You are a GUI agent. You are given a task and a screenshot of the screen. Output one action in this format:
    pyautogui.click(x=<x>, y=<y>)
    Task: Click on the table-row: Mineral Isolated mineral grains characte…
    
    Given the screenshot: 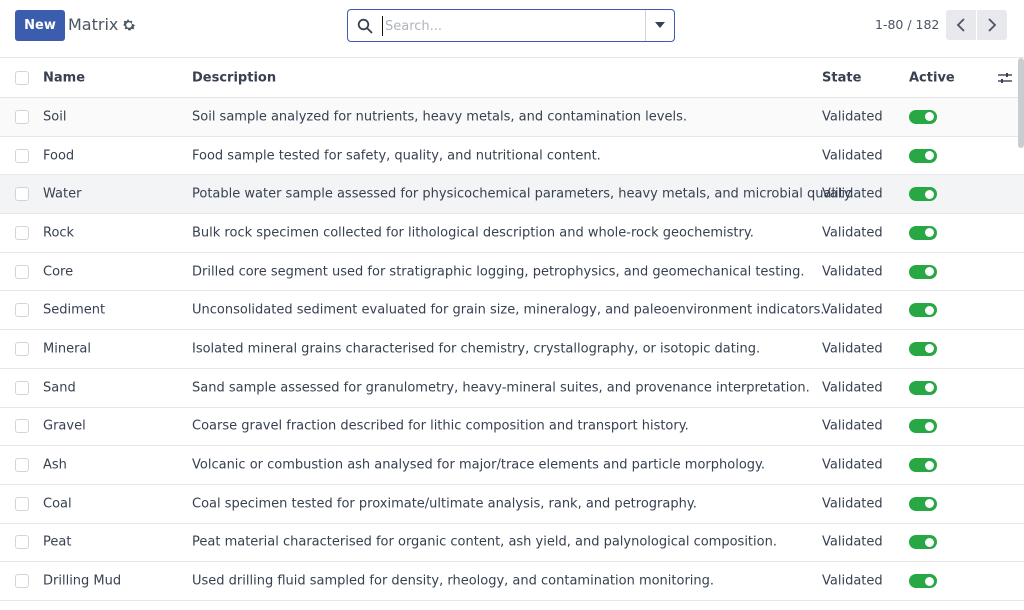 What is the action you would take?
    pyautogui.click(x=512, y=349)
    